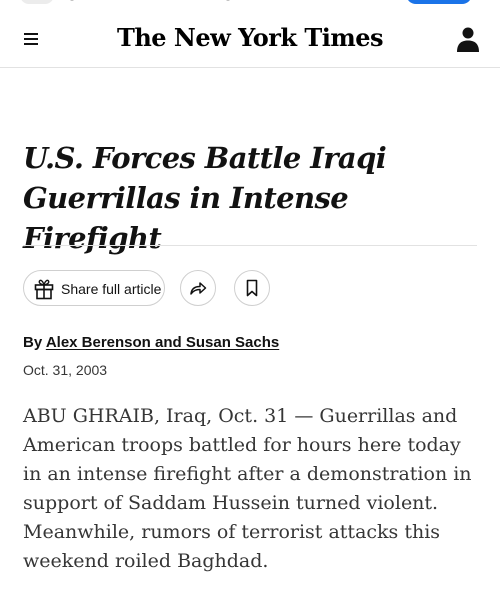  I want to click on byline-prefix: By, so click(33, 342).